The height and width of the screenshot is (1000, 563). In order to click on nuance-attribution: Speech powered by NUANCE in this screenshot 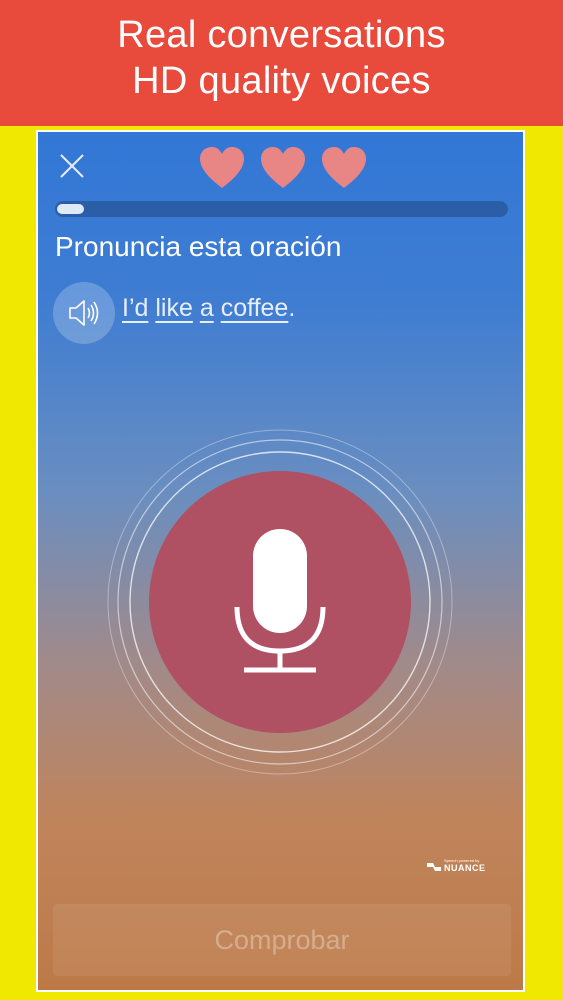, I will do `click(466, 868)`.